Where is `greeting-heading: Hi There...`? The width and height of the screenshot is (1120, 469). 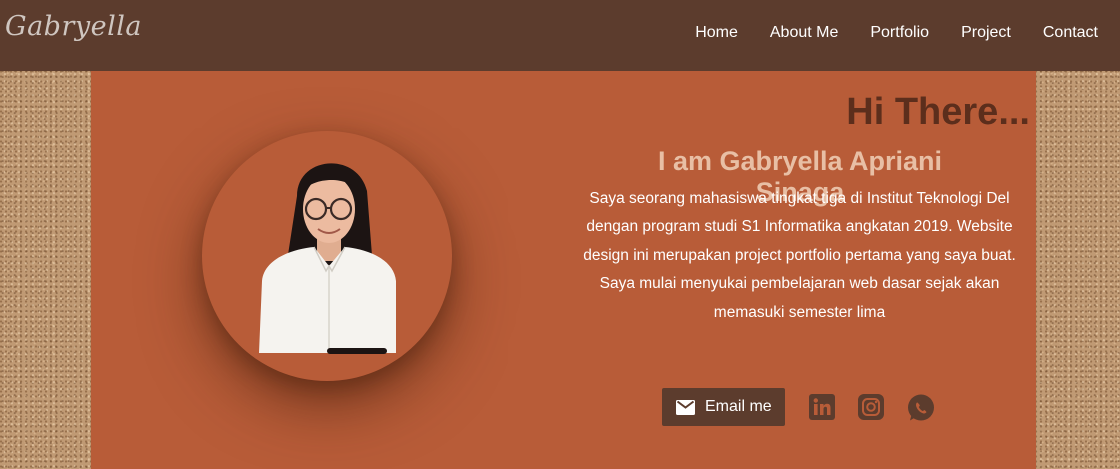
greeting-heading: Hi There... is located at coordinates (938, 112).